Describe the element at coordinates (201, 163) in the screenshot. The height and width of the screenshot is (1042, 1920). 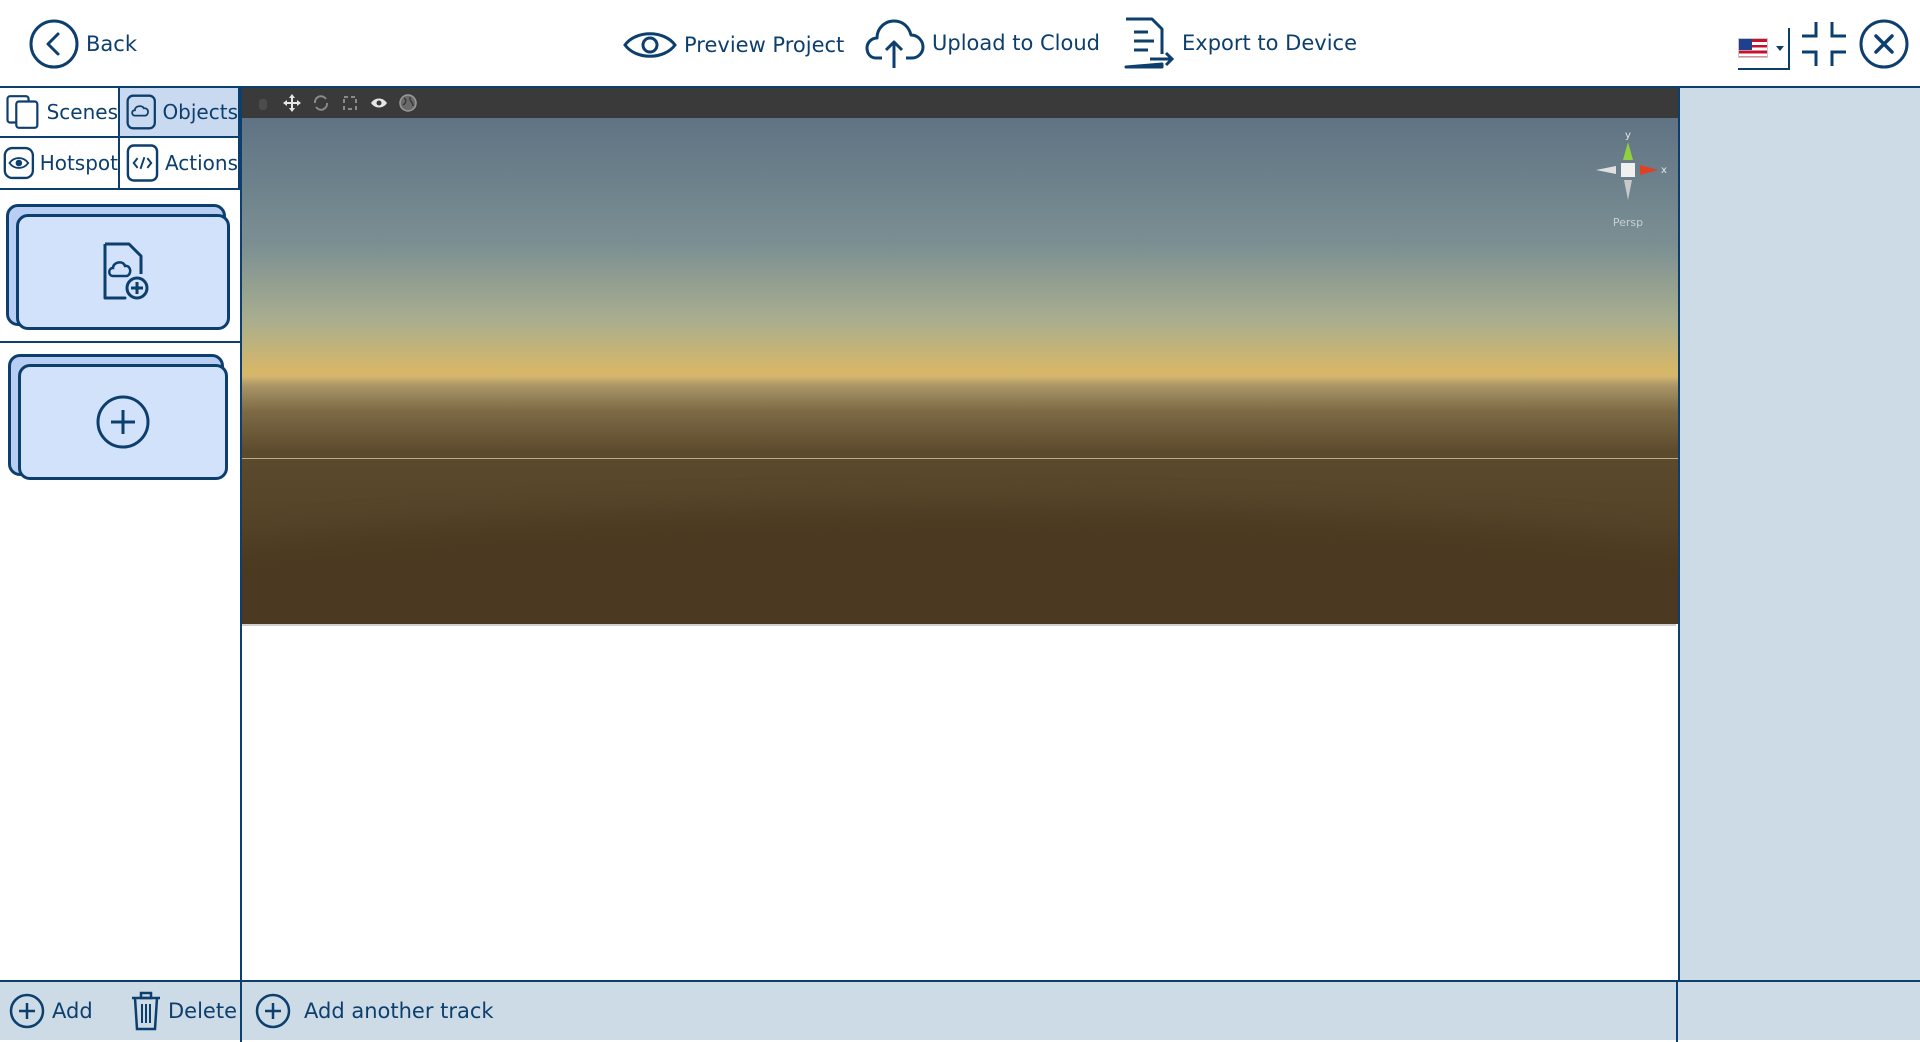
I see `tab-actions-label: Actions` at that location.